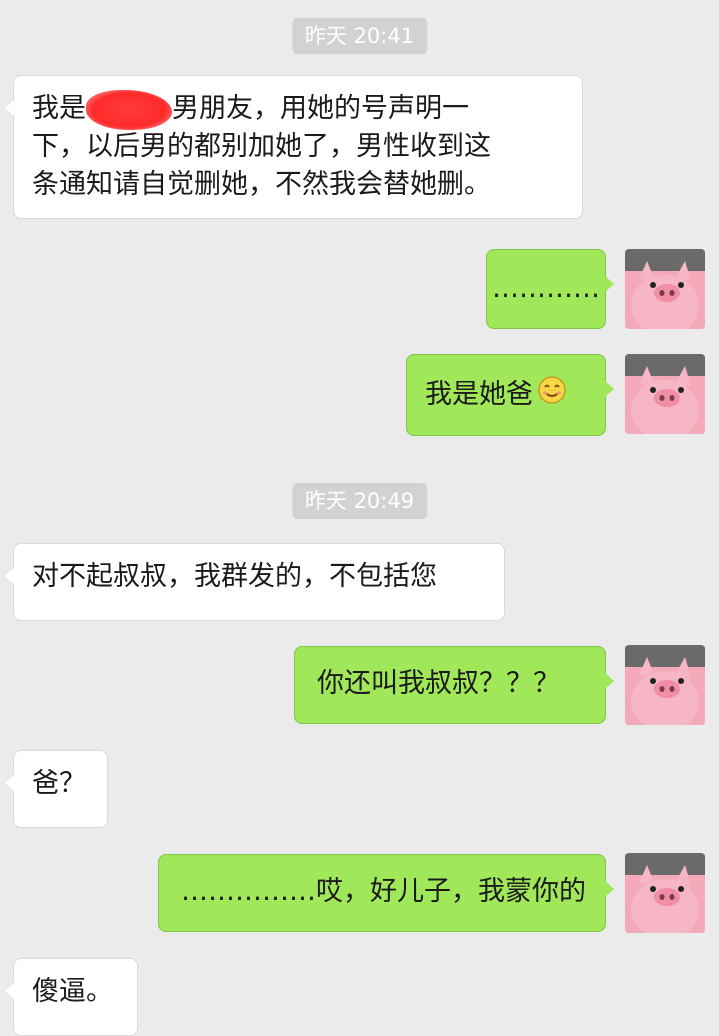 Image resolution: width=719 pixels, height=1036 pixels. Describe the element at coordinates (552, 395) in the screenshot. I see `smile-emoji-icon` at that location.